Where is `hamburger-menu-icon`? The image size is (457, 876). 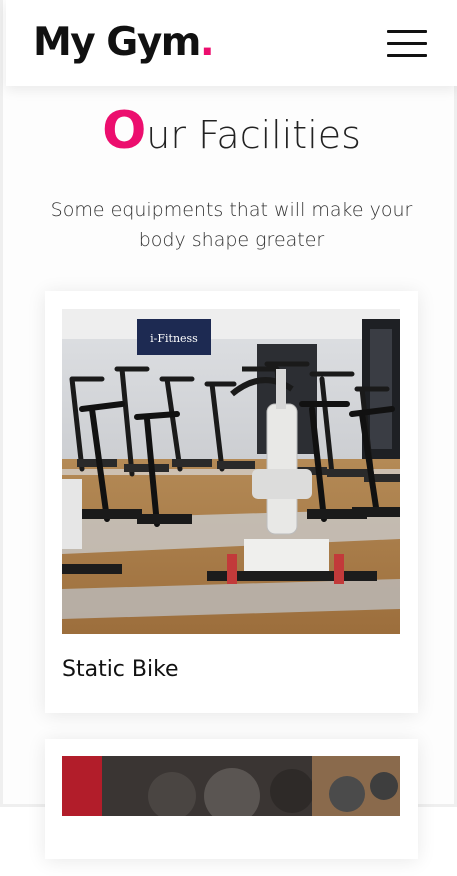 hamburger-menu-icon is located at coordinates (407, 43).